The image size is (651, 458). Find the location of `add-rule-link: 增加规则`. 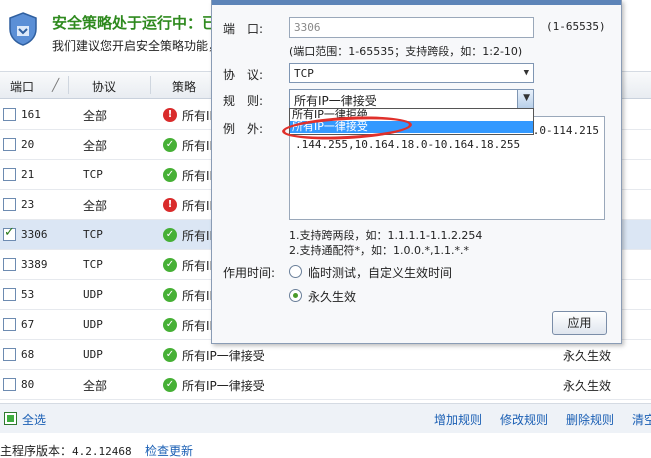

add-rule-link: 增加规则 is located at coordinates (458, 419).